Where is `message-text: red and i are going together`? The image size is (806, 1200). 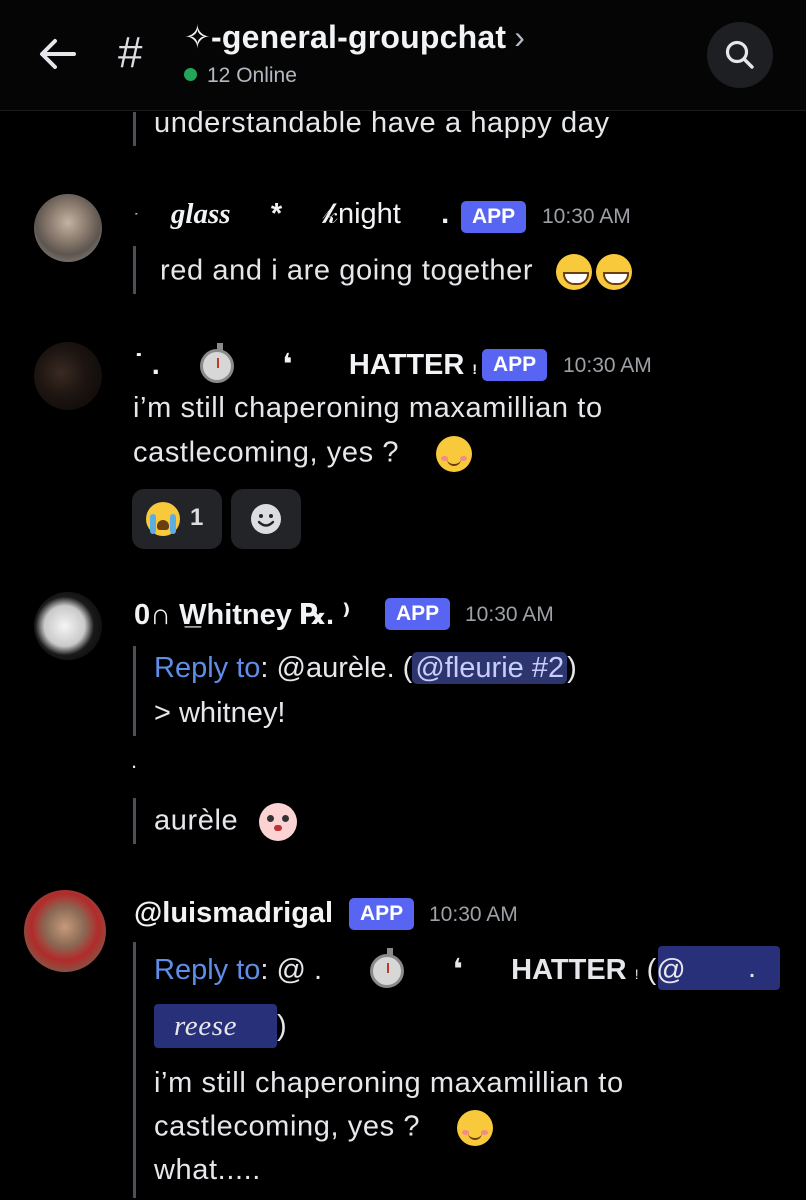
message-text: red and i are going together is located at coordinates (396, 272).